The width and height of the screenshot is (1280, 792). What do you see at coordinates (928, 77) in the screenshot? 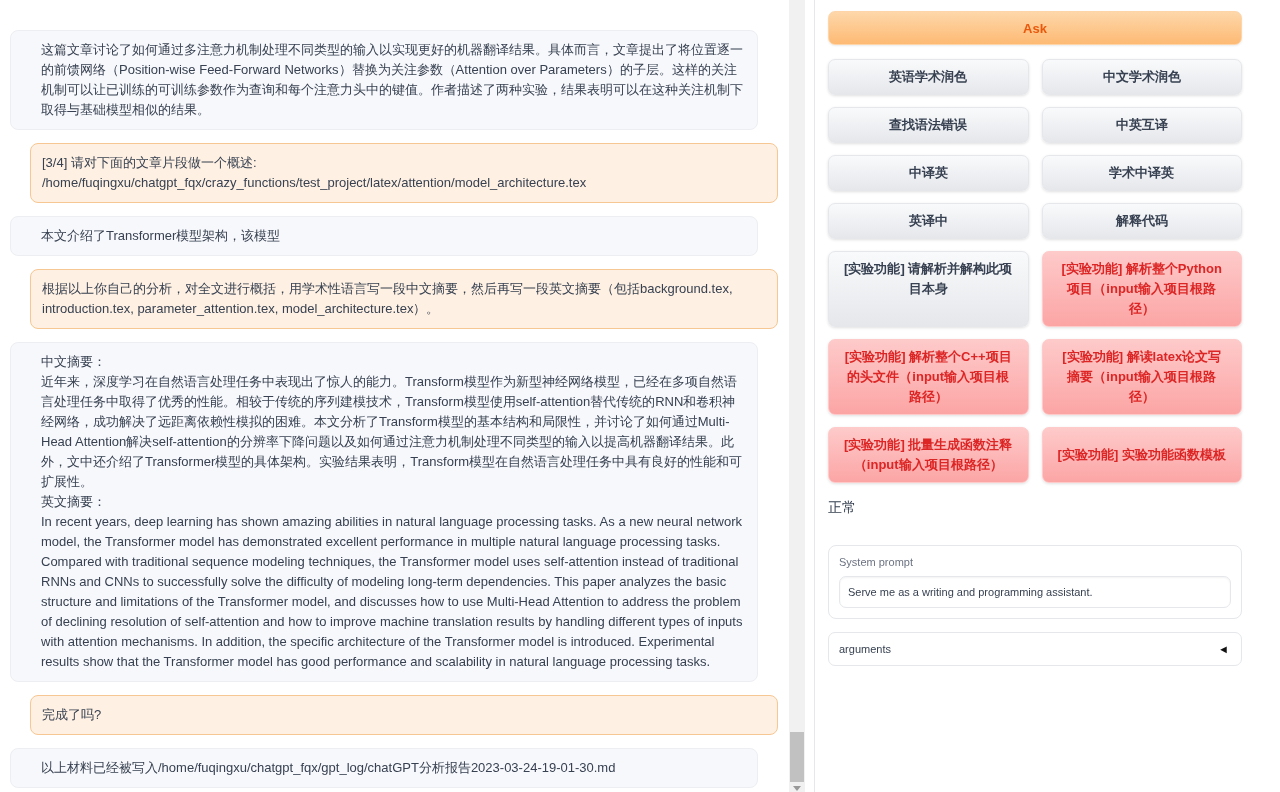
I see `function-button: 英语学术润色` at bounding box center [928, 77].